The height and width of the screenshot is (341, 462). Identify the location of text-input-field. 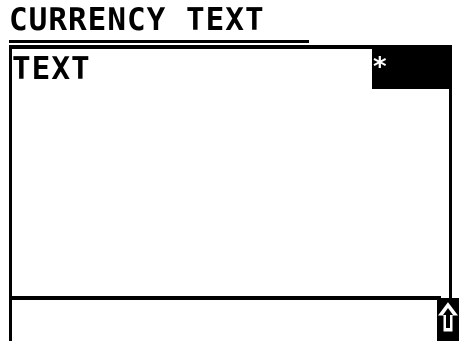
(225, 320).